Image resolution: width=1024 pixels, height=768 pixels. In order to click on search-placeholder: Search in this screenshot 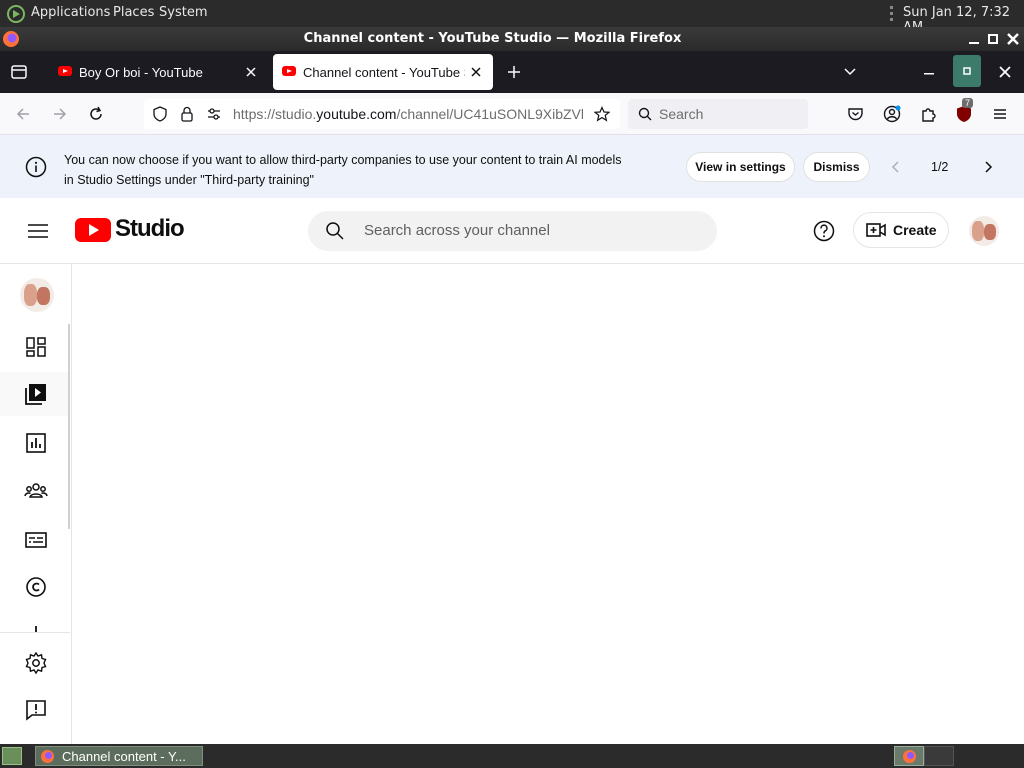, I will do `click(681, 114)`.